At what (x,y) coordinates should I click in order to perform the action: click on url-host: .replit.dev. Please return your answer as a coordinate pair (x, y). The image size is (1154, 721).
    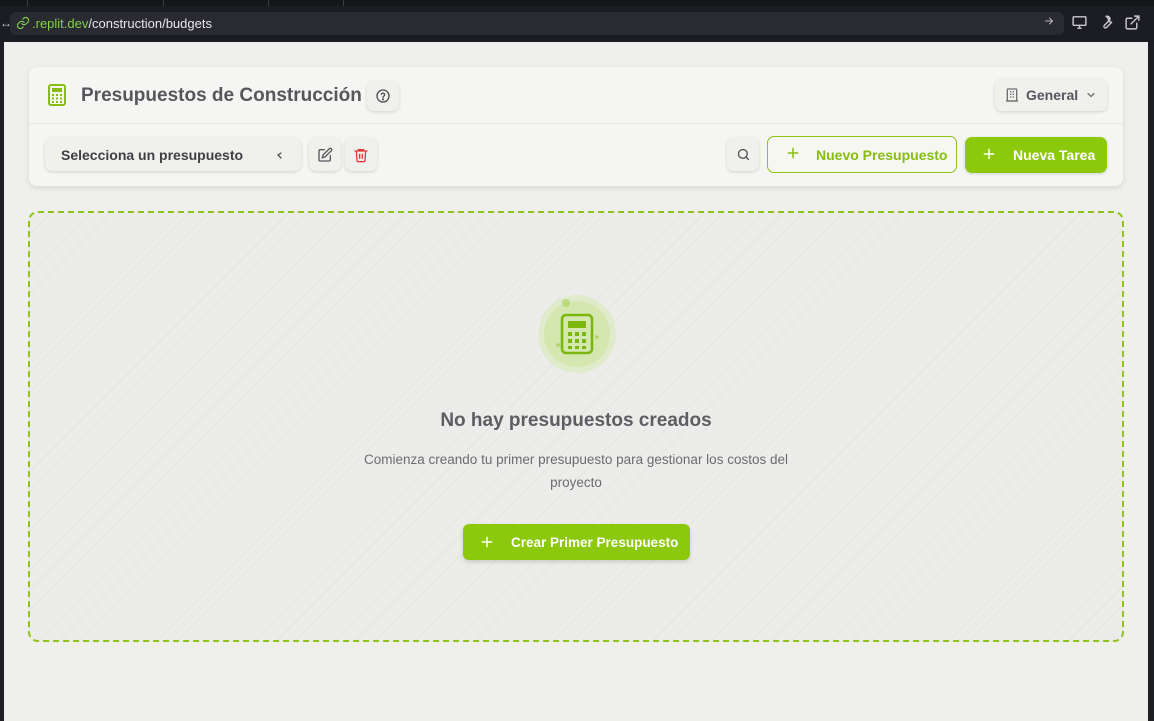
    Looking at the image, I should click on (60, 23).